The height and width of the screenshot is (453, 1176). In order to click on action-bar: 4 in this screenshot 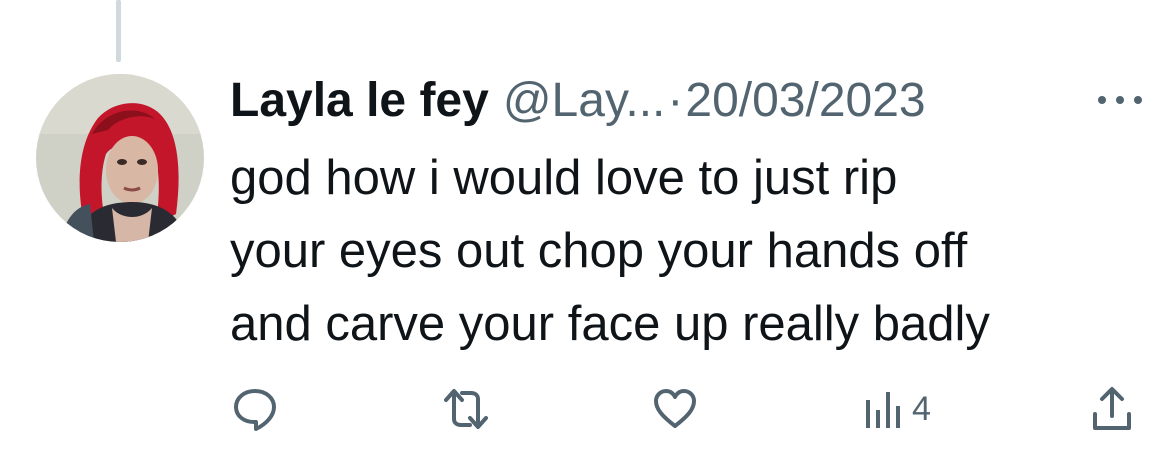, I will do `click(588, 406)`.